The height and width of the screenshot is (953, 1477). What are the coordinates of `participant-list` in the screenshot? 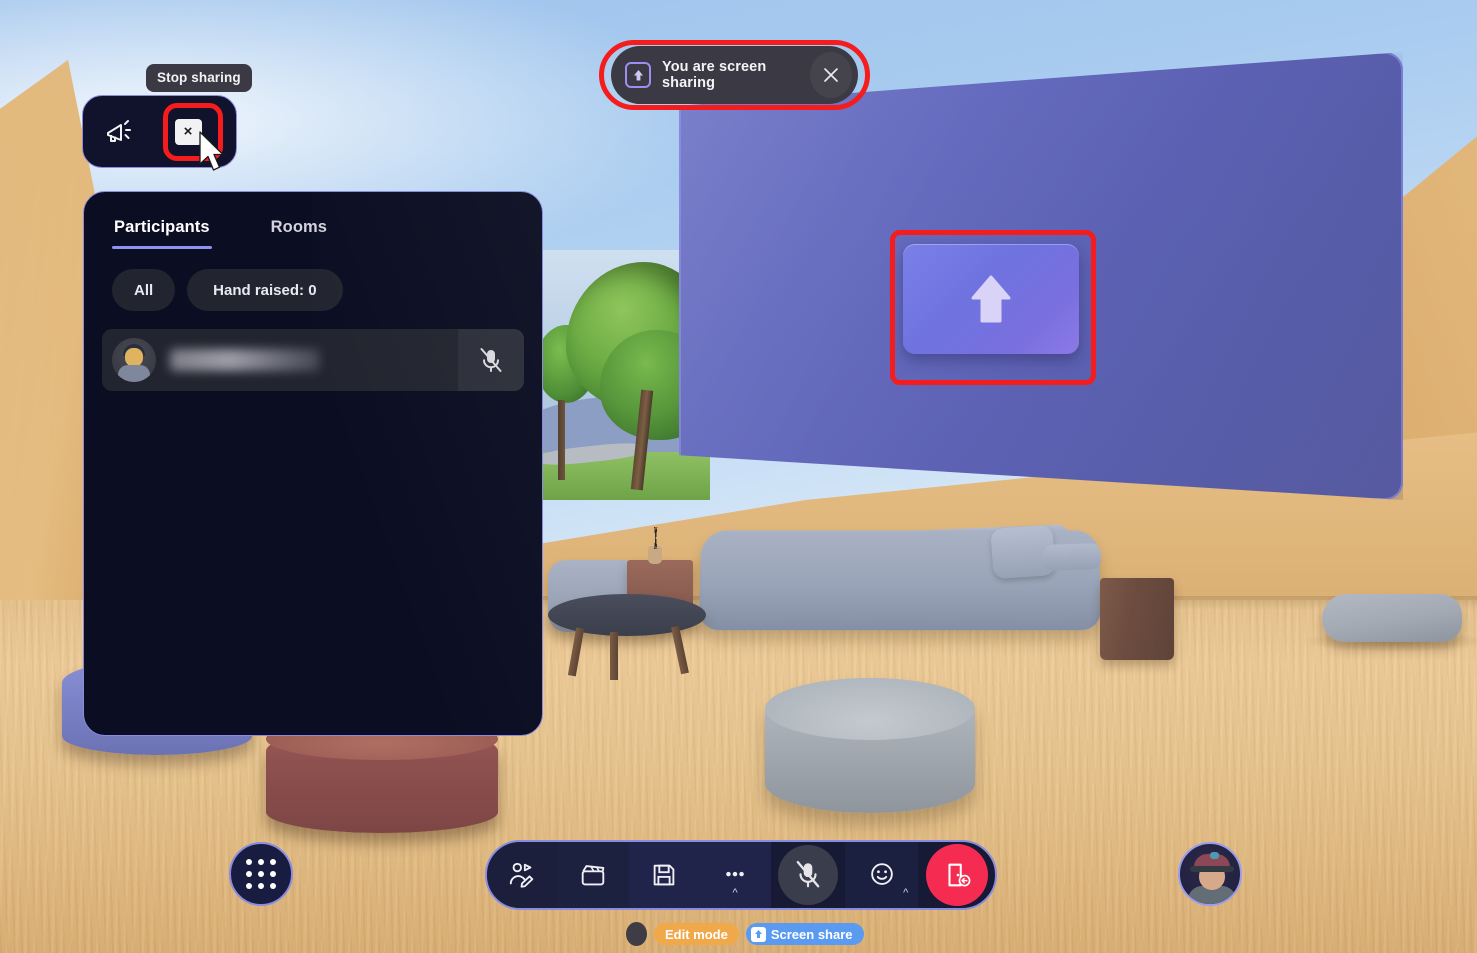 It's located at (313, 351).